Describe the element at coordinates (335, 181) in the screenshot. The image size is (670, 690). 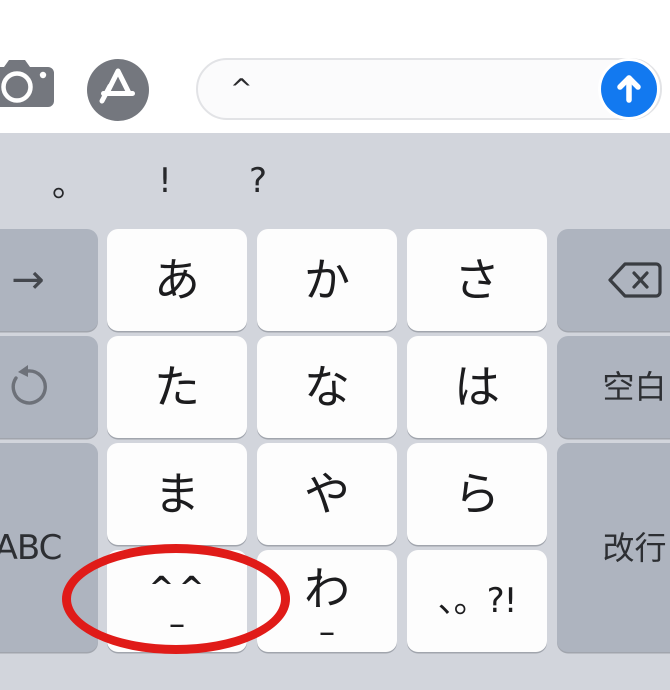
I see `predictive-suggestion-bar: 。 ! ?` at that location.